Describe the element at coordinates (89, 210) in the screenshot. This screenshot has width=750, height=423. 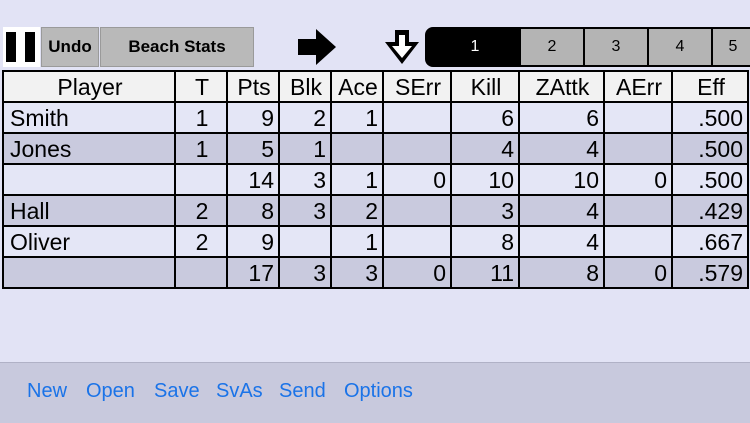
I see `cell-player: Hall` at that location.